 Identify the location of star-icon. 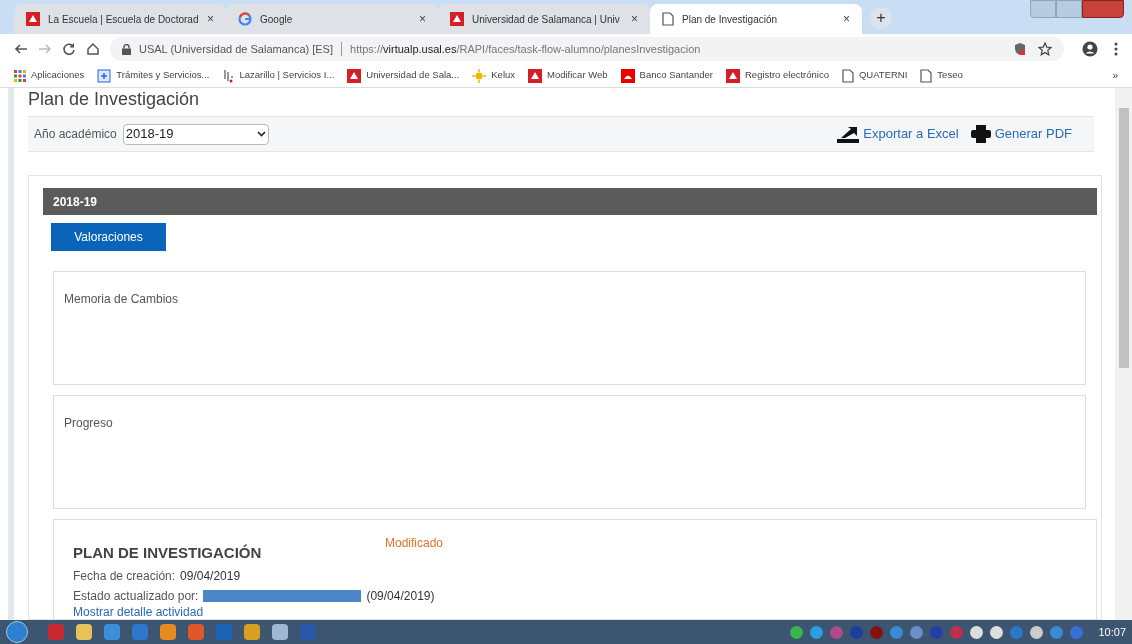
(1045, 49).